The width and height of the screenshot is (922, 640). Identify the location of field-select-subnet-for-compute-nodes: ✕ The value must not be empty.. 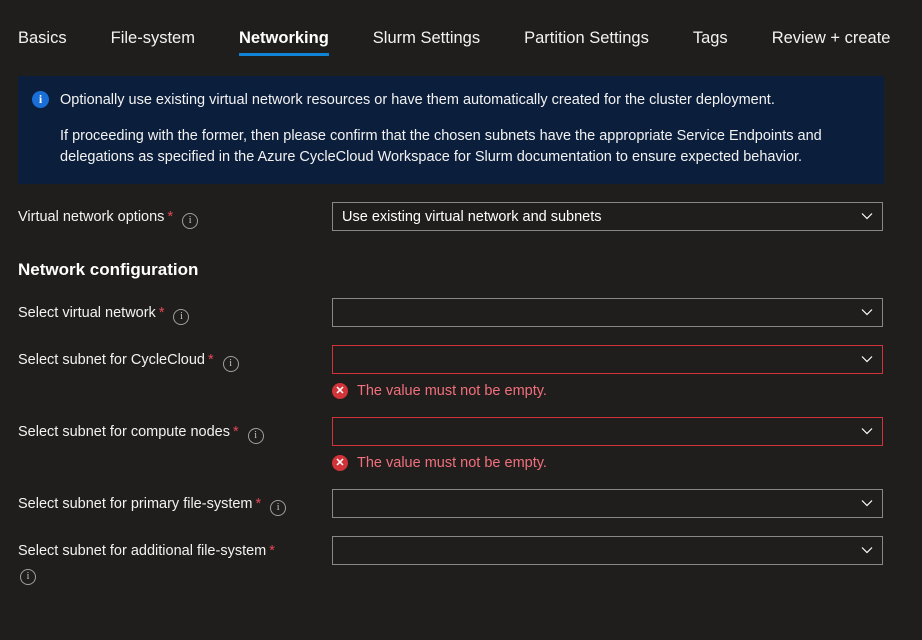
(607, 444).